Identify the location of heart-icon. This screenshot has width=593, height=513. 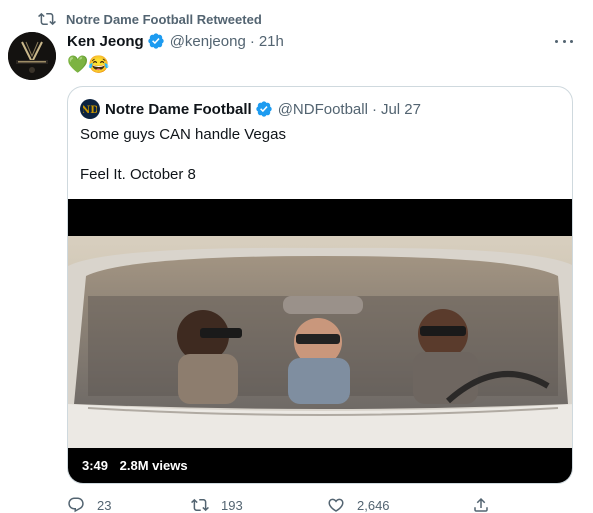
(336, 505).